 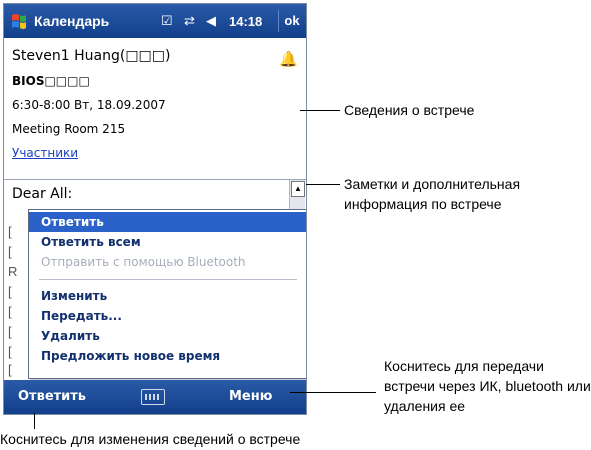 What do you see at coordinates (143, 262) in the screenshot?
I see `menu-item-send-bluetooth: Отправить с помощью Bluetooth` at bounding box center [143, 262].